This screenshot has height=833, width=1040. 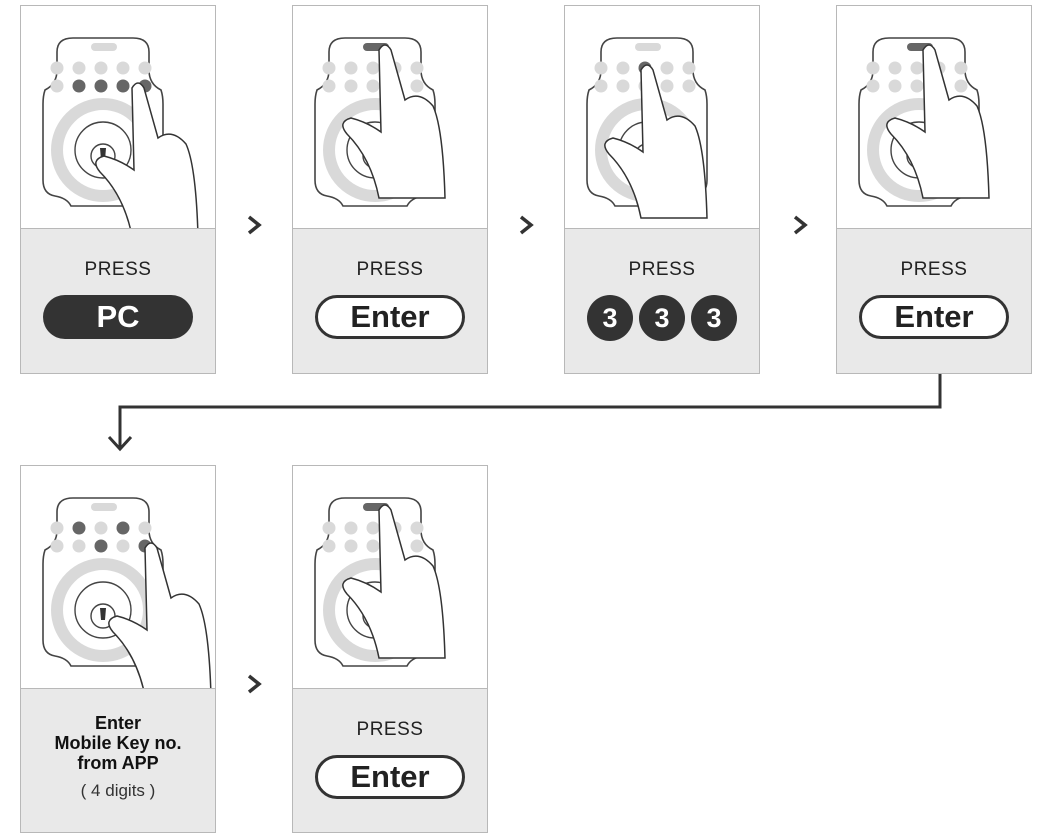 I want to click on keyhole-icon, so click(x=103, y=614).